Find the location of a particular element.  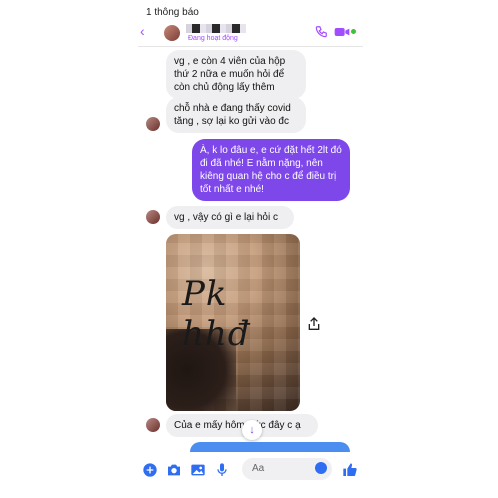

message-input-placeholder: Aa is located at coordinates (258, 468).